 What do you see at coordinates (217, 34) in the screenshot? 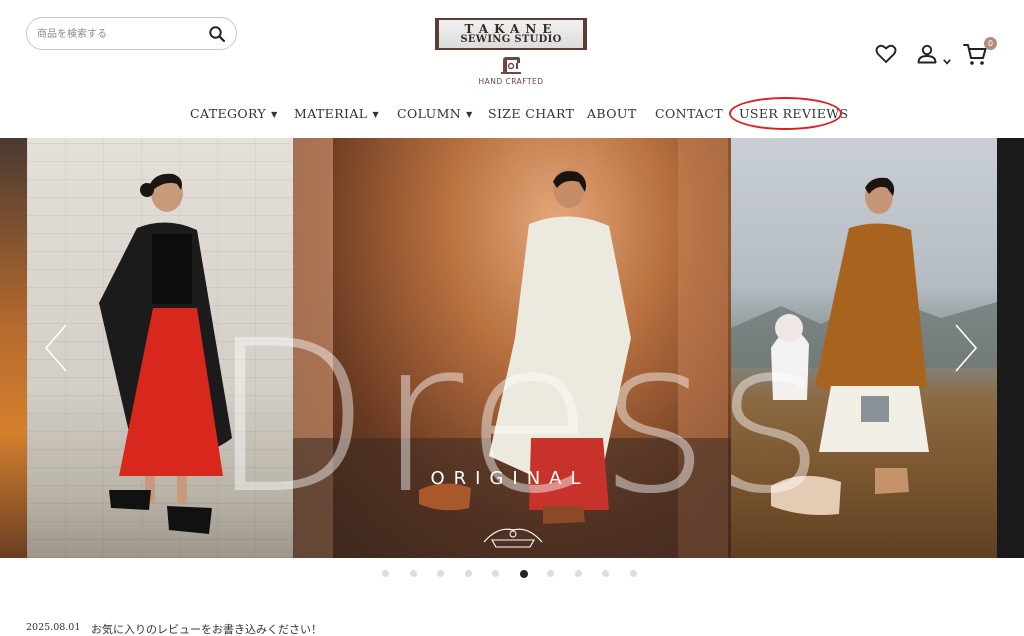
I see `search-icon` at bounding box center [217, 34].